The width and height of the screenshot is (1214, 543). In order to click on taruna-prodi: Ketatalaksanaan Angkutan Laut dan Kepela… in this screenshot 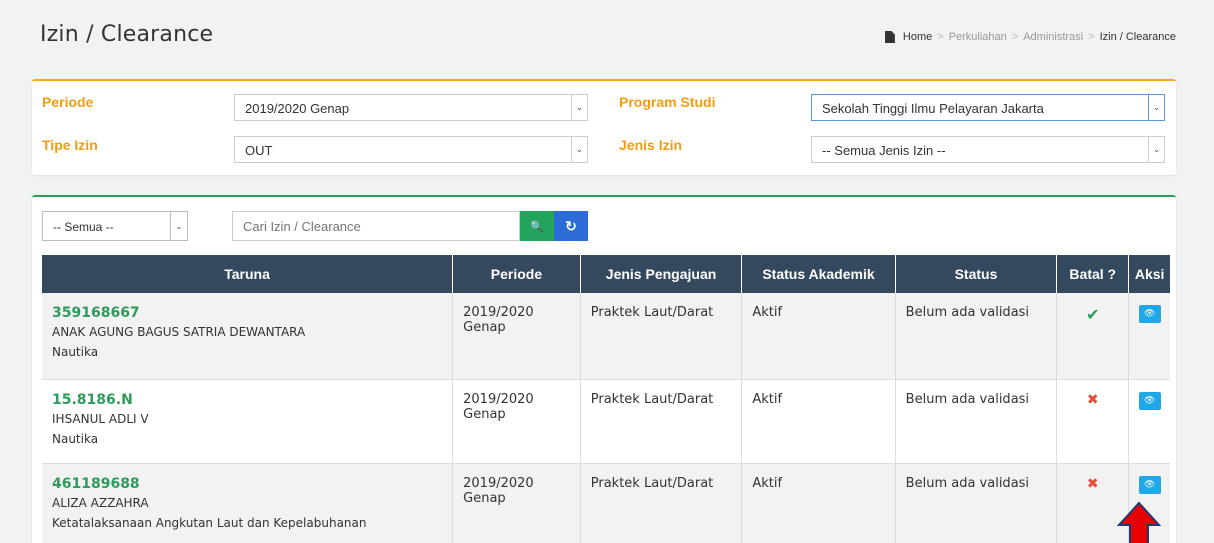, I will do `click(209, 522)`.